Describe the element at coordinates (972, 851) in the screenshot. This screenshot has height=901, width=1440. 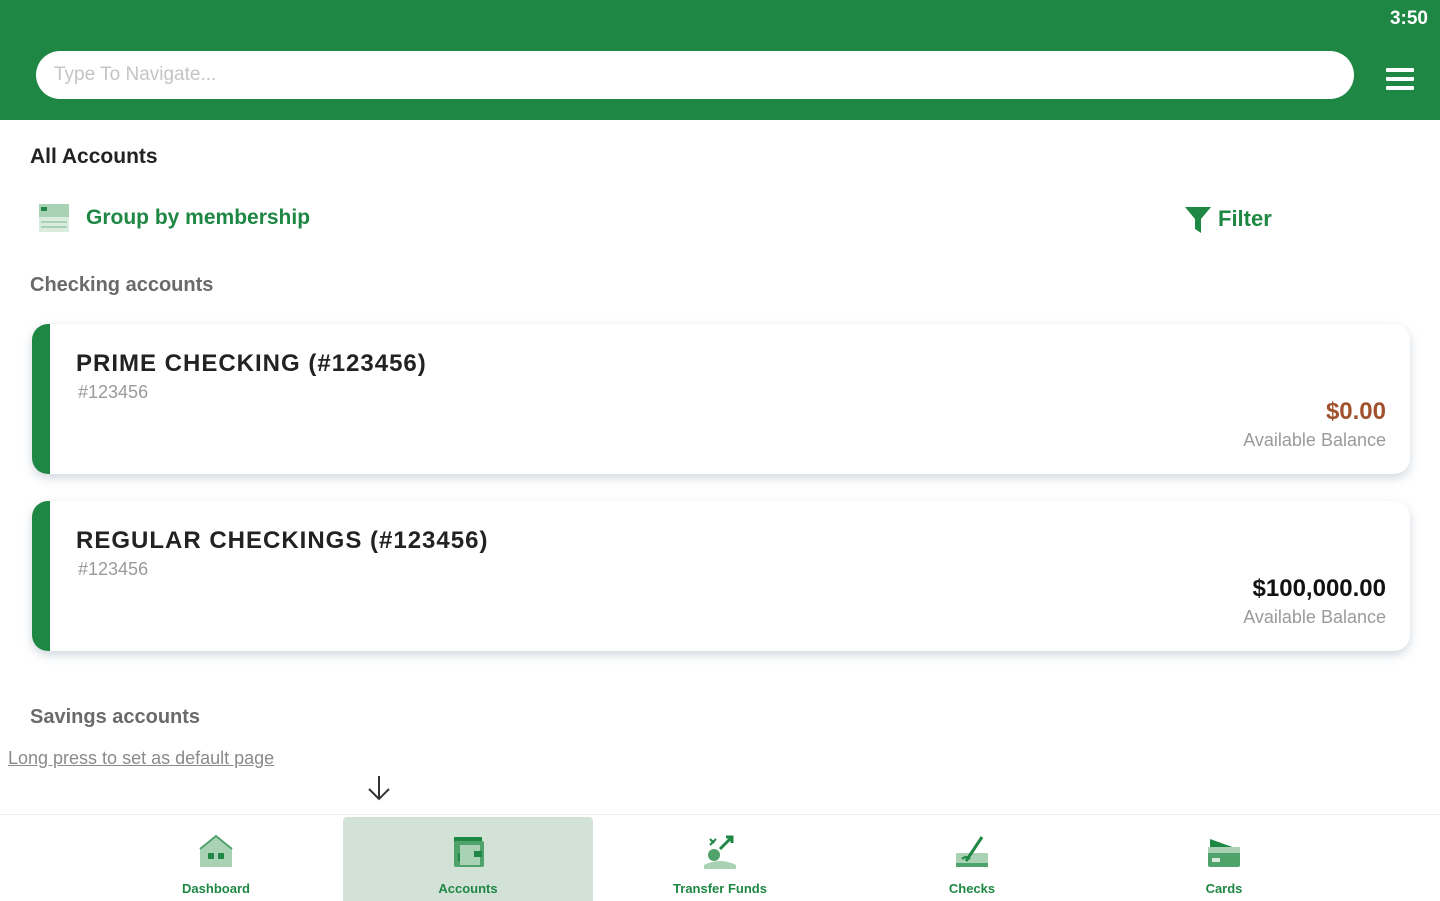
I see `check-pen-icon` at that location.